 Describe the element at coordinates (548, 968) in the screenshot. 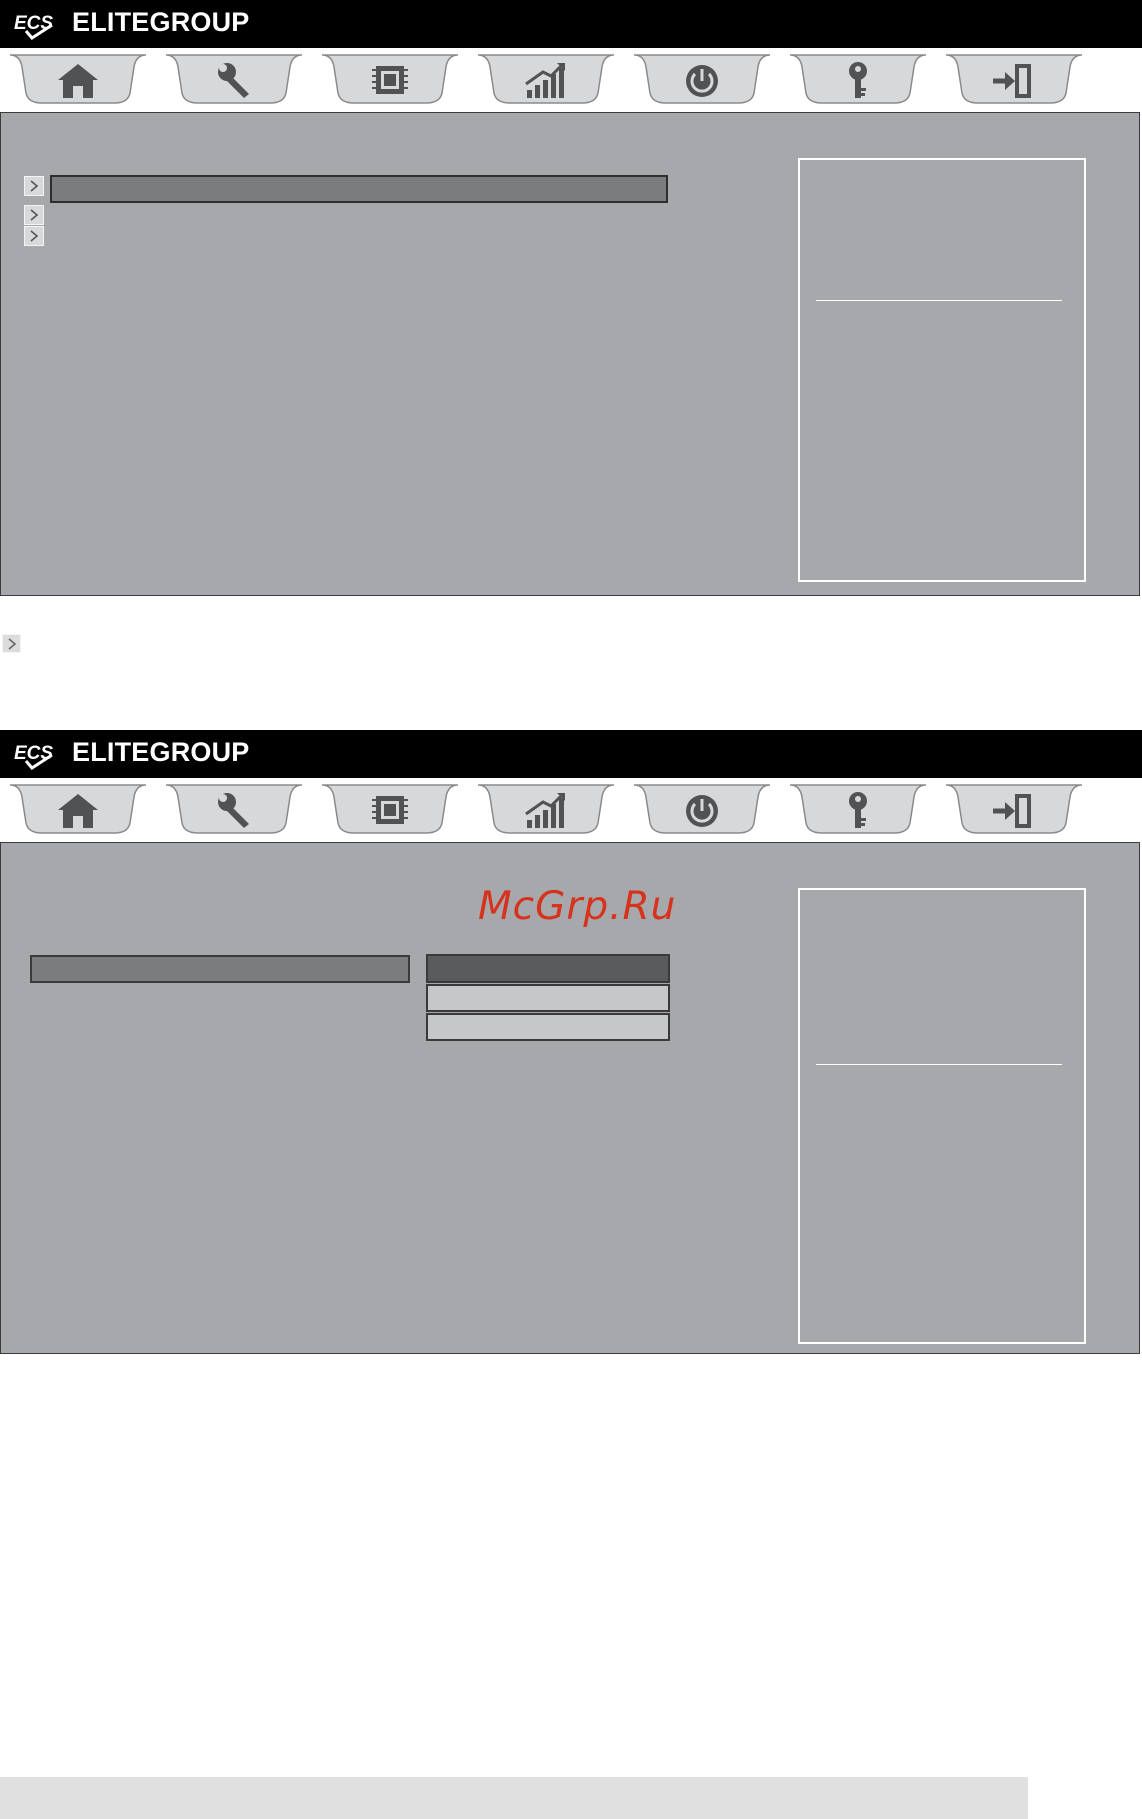

I see `option-selected` at that location.